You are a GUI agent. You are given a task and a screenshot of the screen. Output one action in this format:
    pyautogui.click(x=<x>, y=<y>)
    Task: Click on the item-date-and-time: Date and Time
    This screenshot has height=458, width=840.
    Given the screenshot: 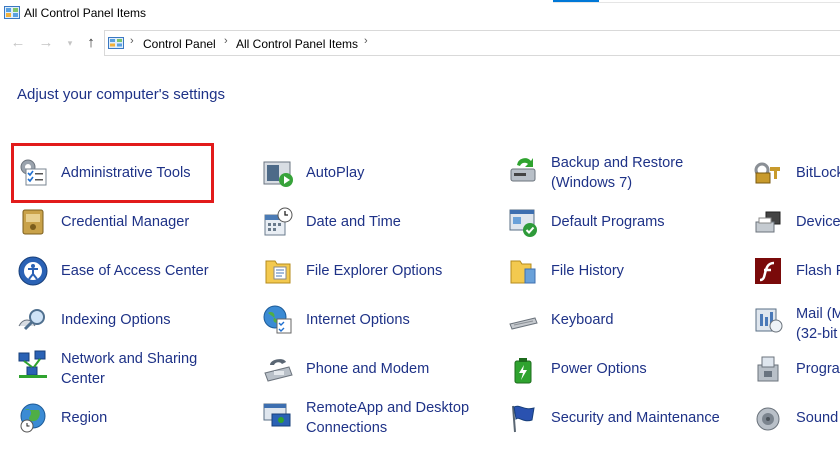 What is the action you would take?
    pyautogui.click(x=362, y=226)
    